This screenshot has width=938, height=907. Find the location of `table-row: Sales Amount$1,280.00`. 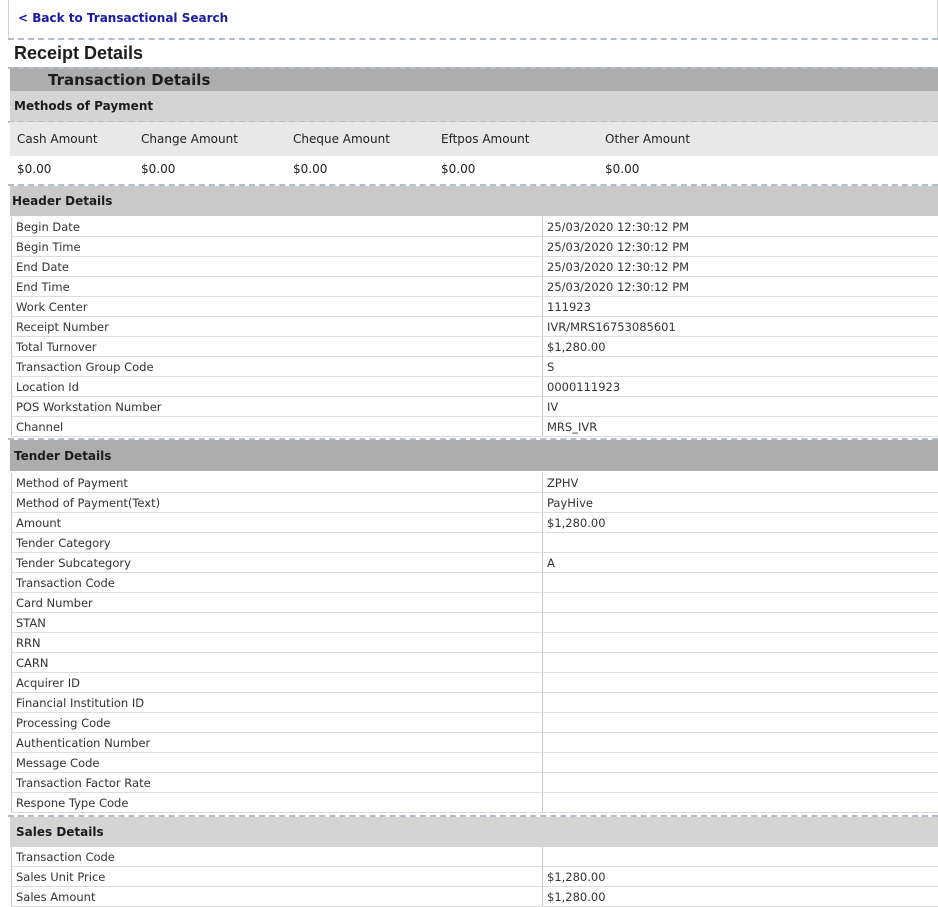

table-row: Sales Amount$1,280.00 is located at coordinates (475, 897).